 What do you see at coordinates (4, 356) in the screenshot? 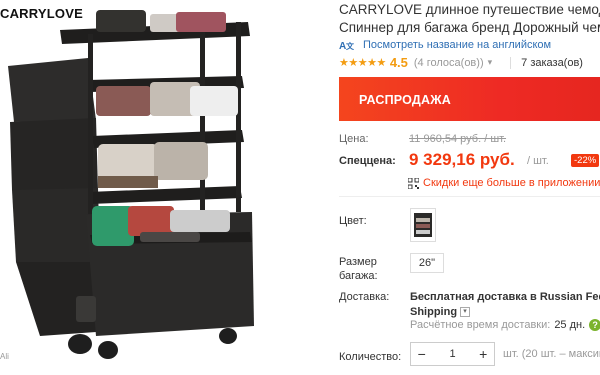
I see `photo-watermark: Ali` at bounding box center [4, 356].